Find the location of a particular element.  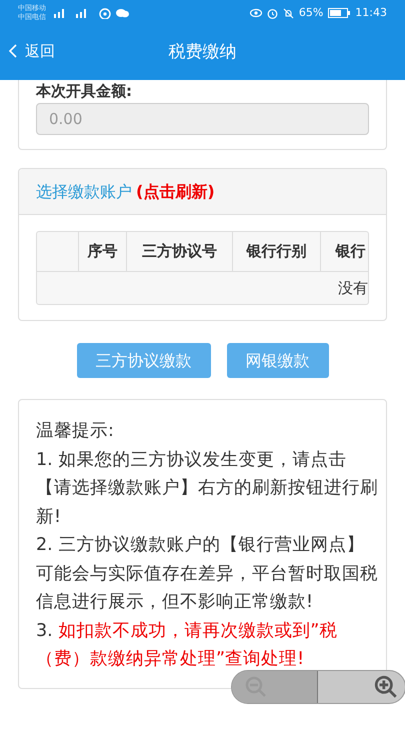

column-header: 序号 is located at coordinates (103, 251).